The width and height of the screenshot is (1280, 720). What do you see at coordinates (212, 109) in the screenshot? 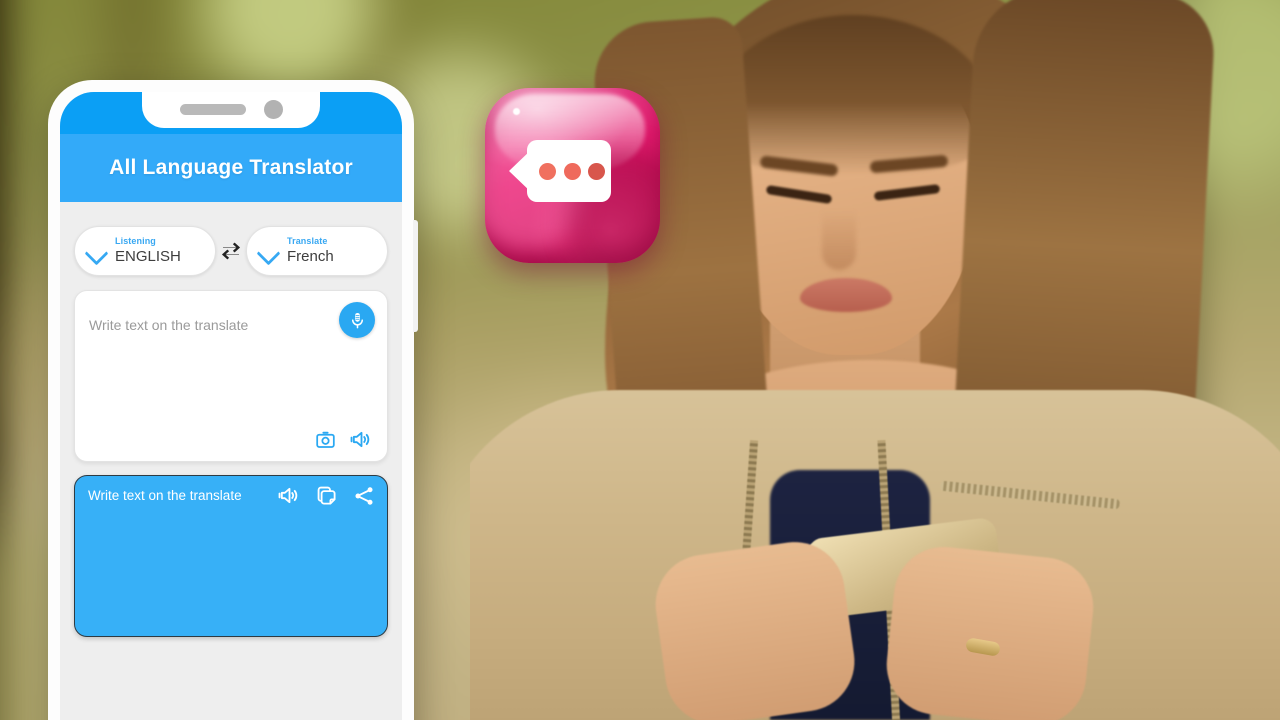
I see `earpiece-speaker-icon` at bounding box center [212, 109].